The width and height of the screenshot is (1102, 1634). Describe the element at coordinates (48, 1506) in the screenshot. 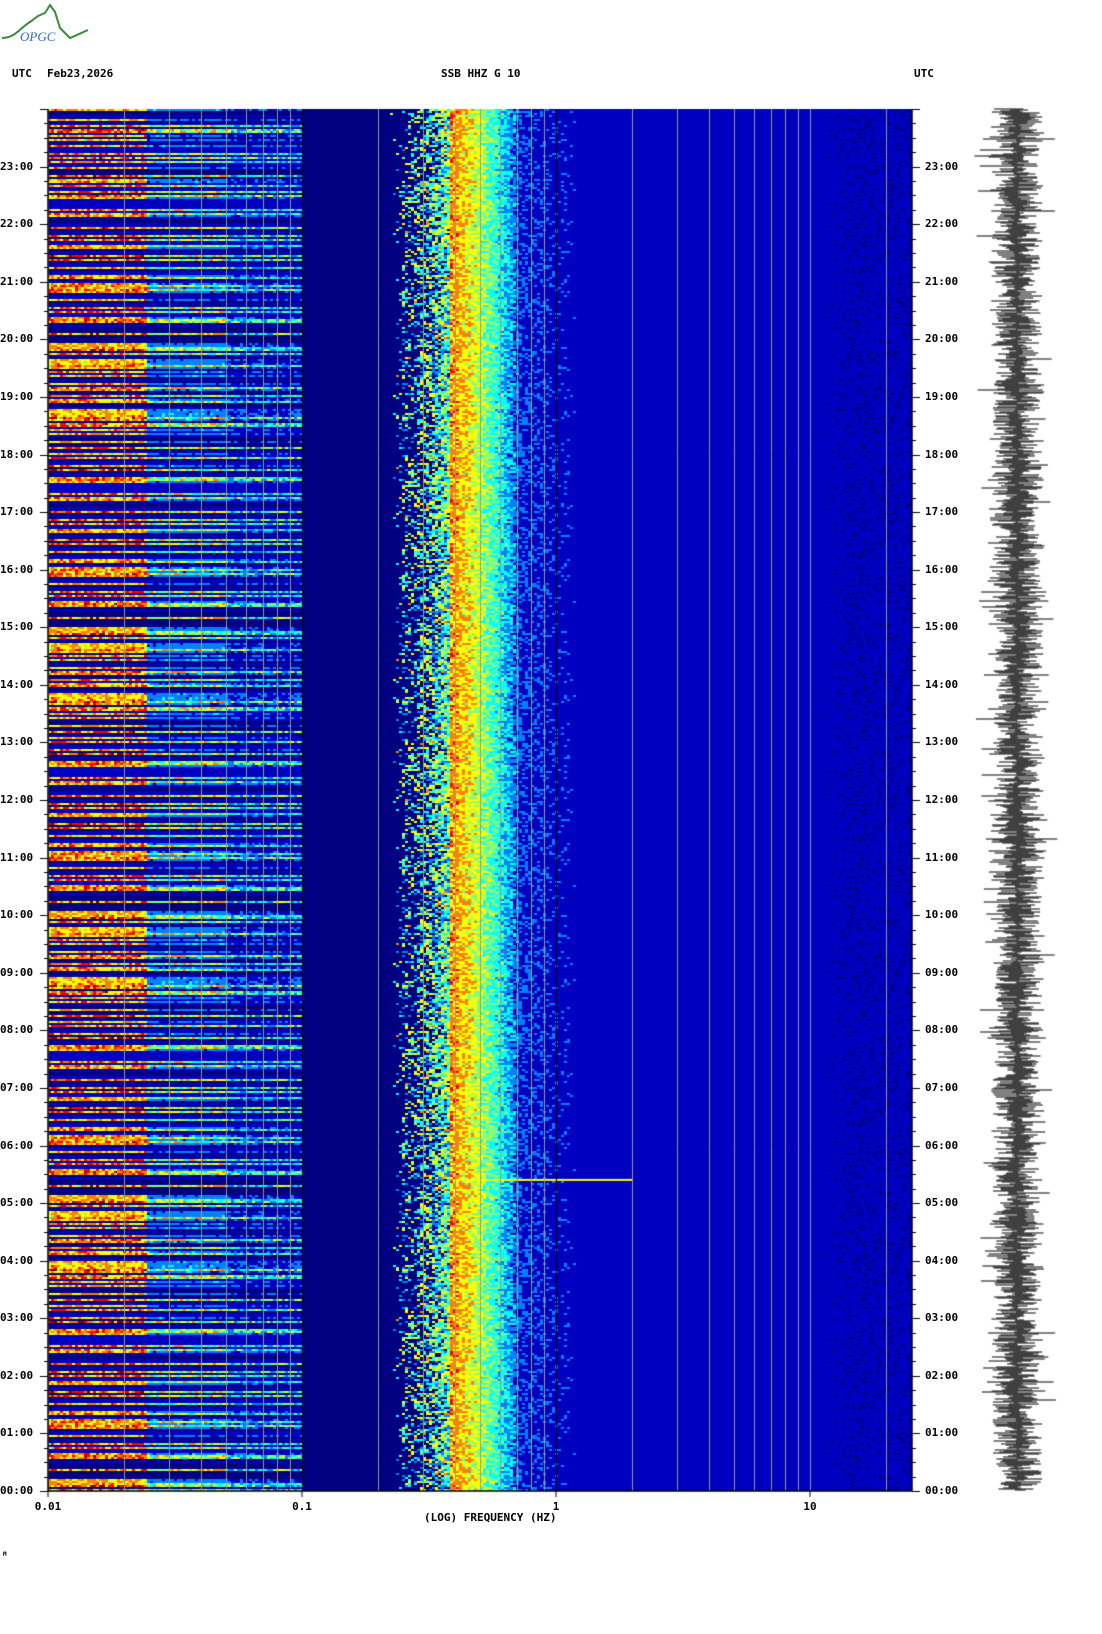

I see `x-tick-label: 0.01` at that location.